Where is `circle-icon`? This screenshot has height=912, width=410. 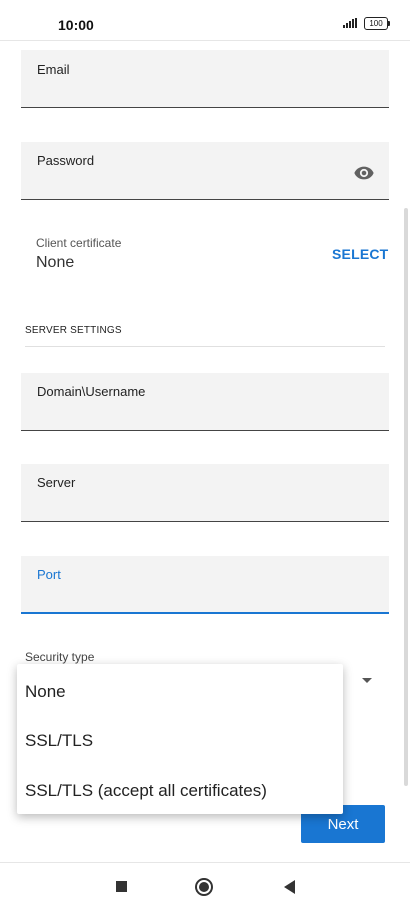 circle-icon is located at coordinates (204, 887).